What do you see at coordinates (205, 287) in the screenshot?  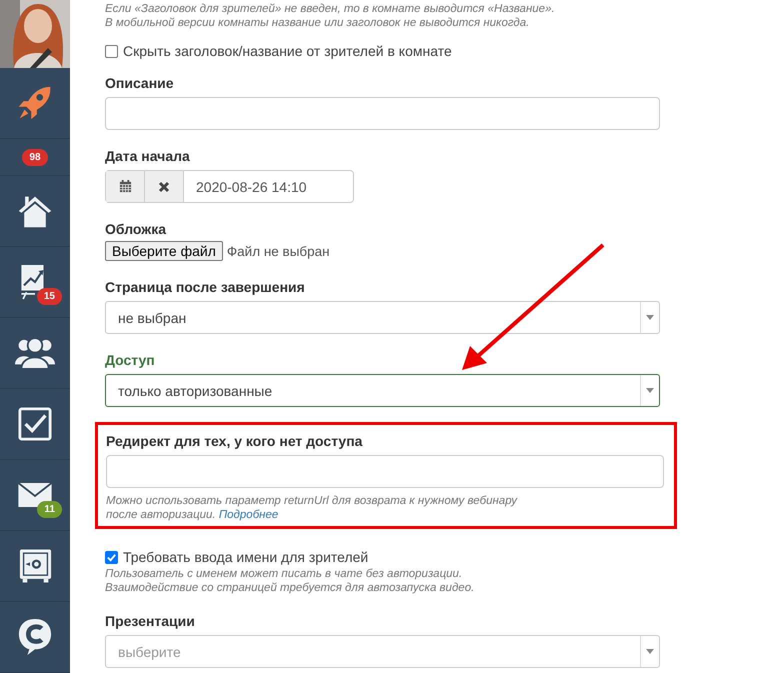 I see `field-label: Страница после завершения` at bounding box center [205, 287].